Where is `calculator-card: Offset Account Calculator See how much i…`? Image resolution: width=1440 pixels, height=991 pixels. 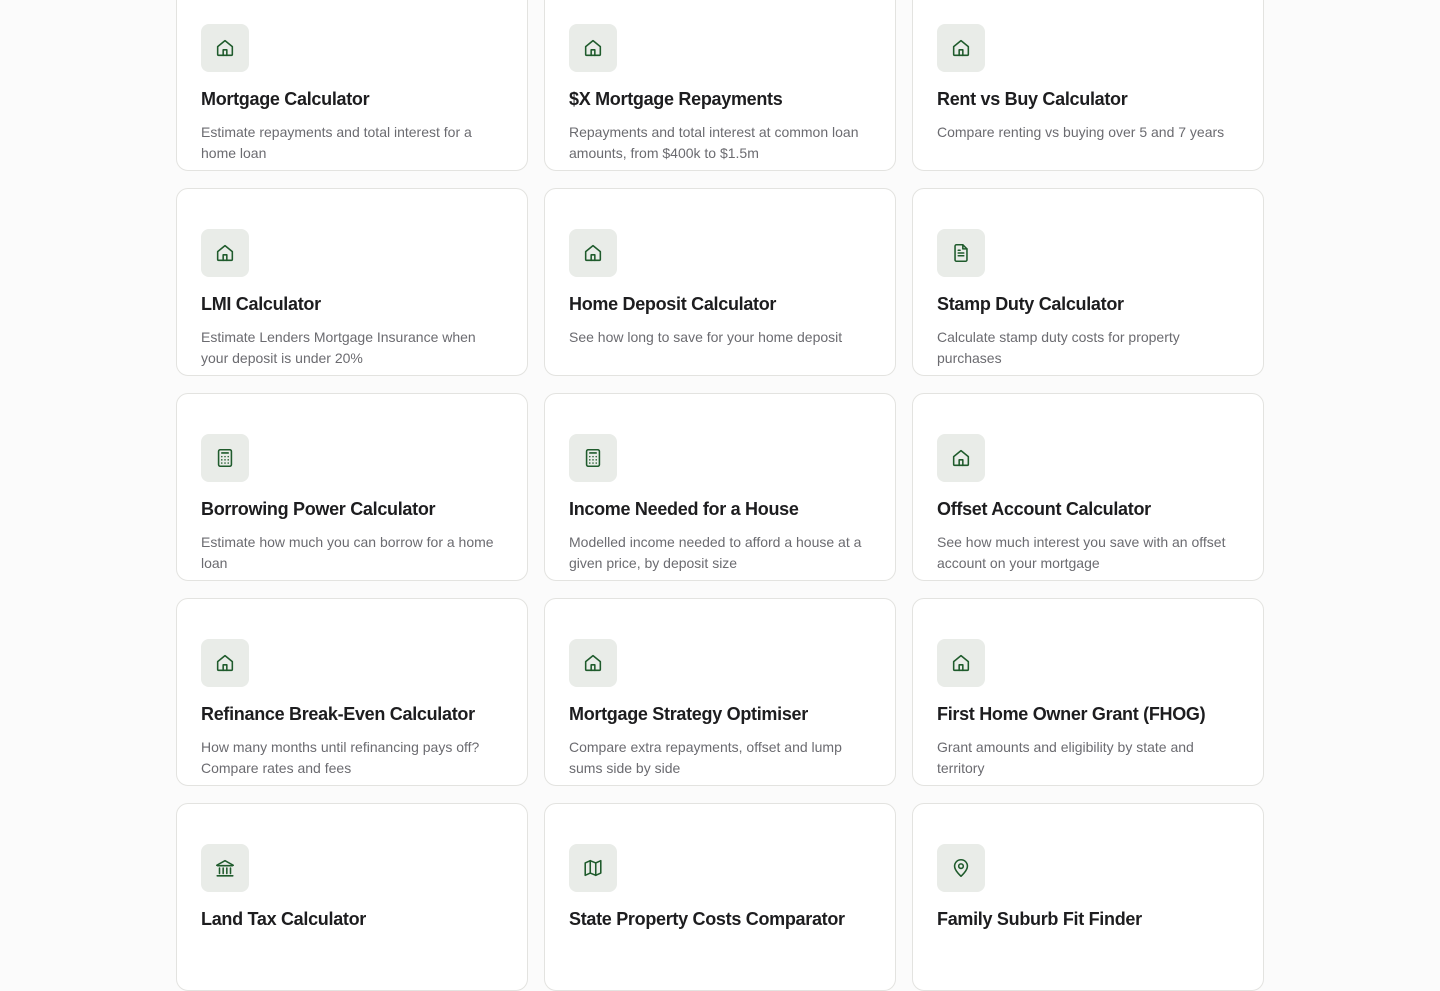 calculator-card: Offset Account Calculator See how much i… is located at coordinates (1088, 487).